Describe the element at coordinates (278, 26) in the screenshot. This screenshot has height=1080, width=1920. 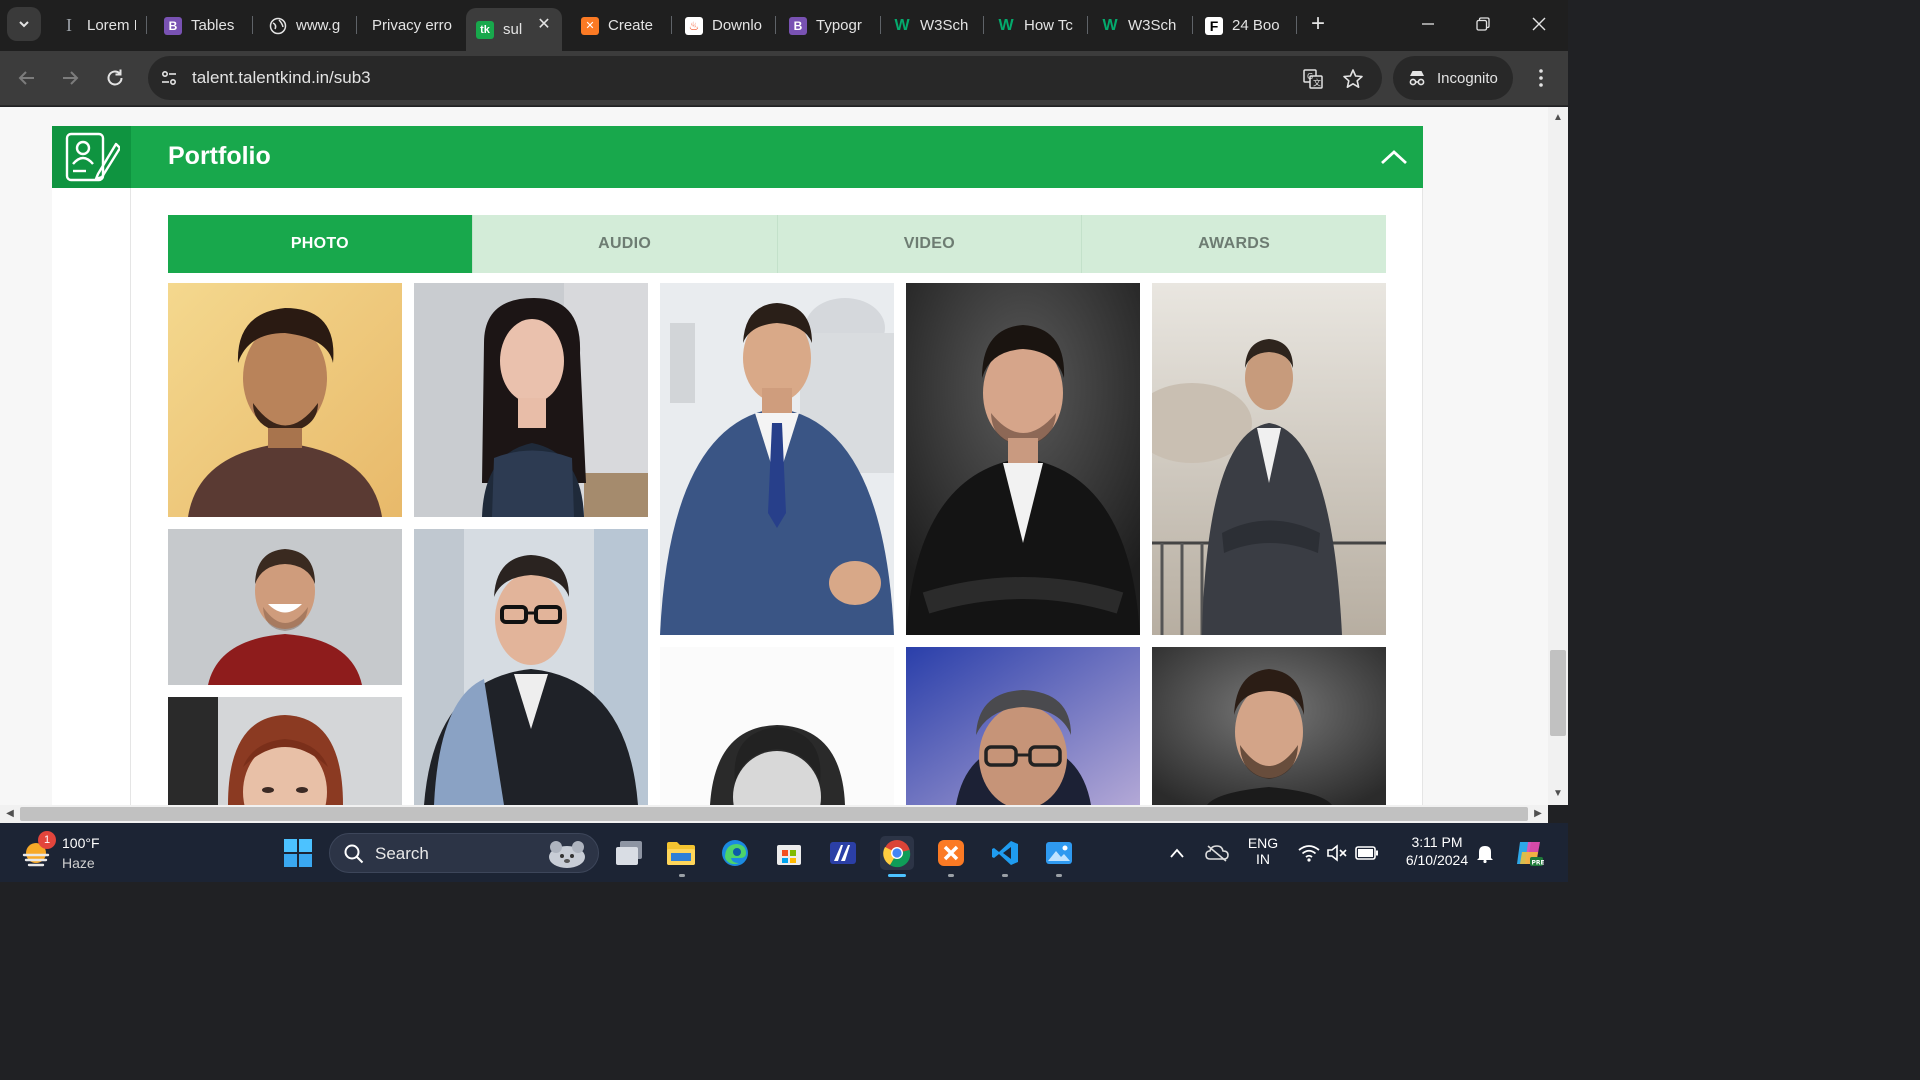
I see `globe-icon` at that location.